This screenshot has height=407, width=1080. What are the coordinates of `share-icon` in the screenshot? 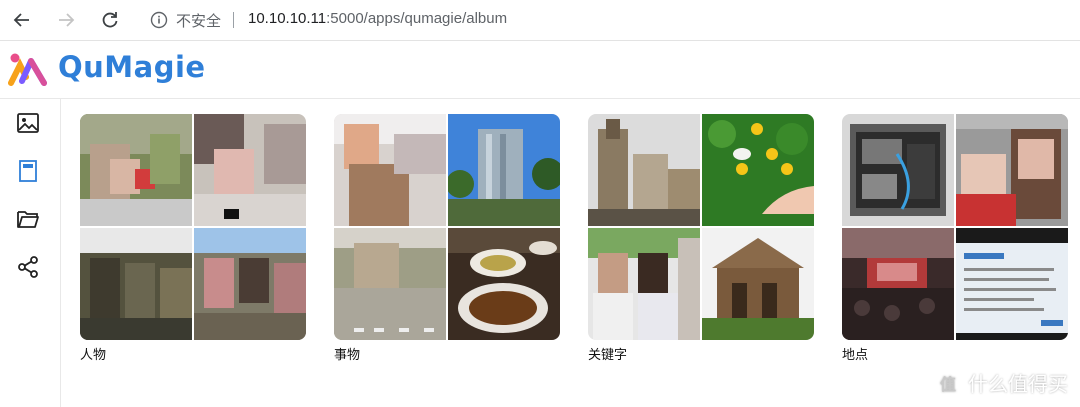 It's located at (28, 267).